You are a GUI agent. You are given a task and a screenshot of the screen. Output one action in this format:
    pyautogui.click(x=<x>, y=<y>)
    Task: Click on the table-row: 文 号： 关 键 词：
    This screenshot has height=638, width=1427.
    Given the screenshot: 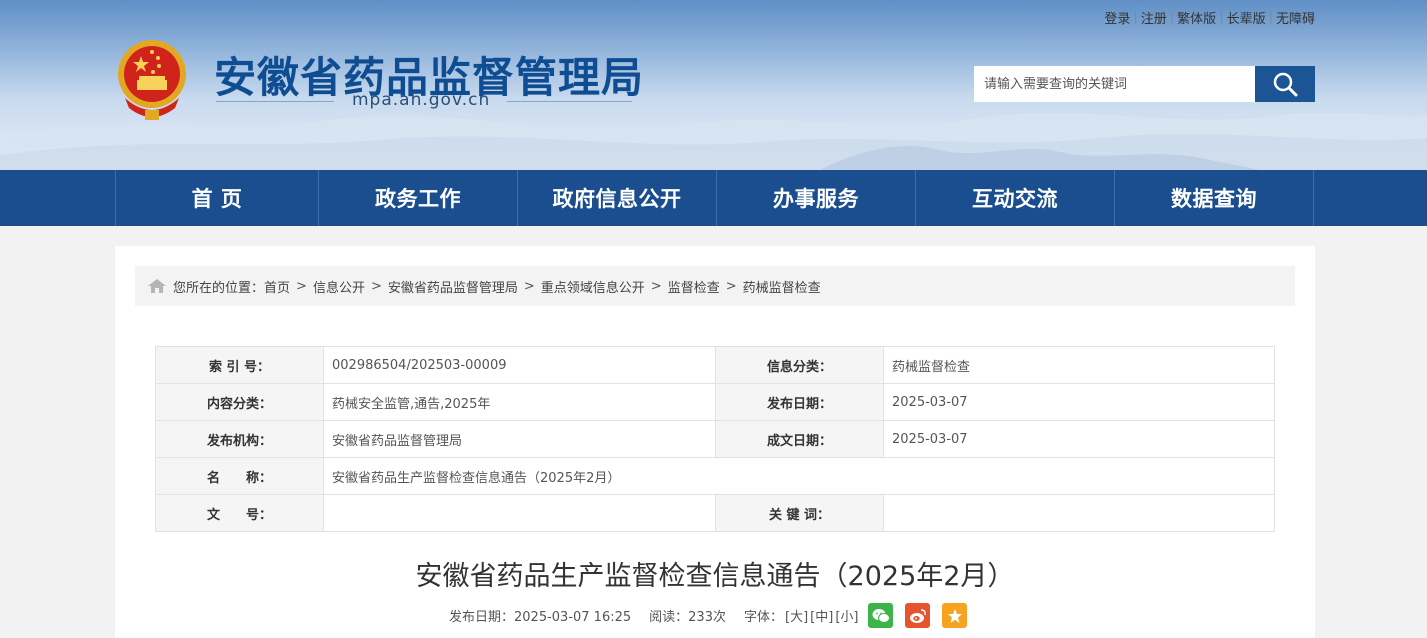 What is the action you would take?
    pyautogui.click(x=715, y=513)
    